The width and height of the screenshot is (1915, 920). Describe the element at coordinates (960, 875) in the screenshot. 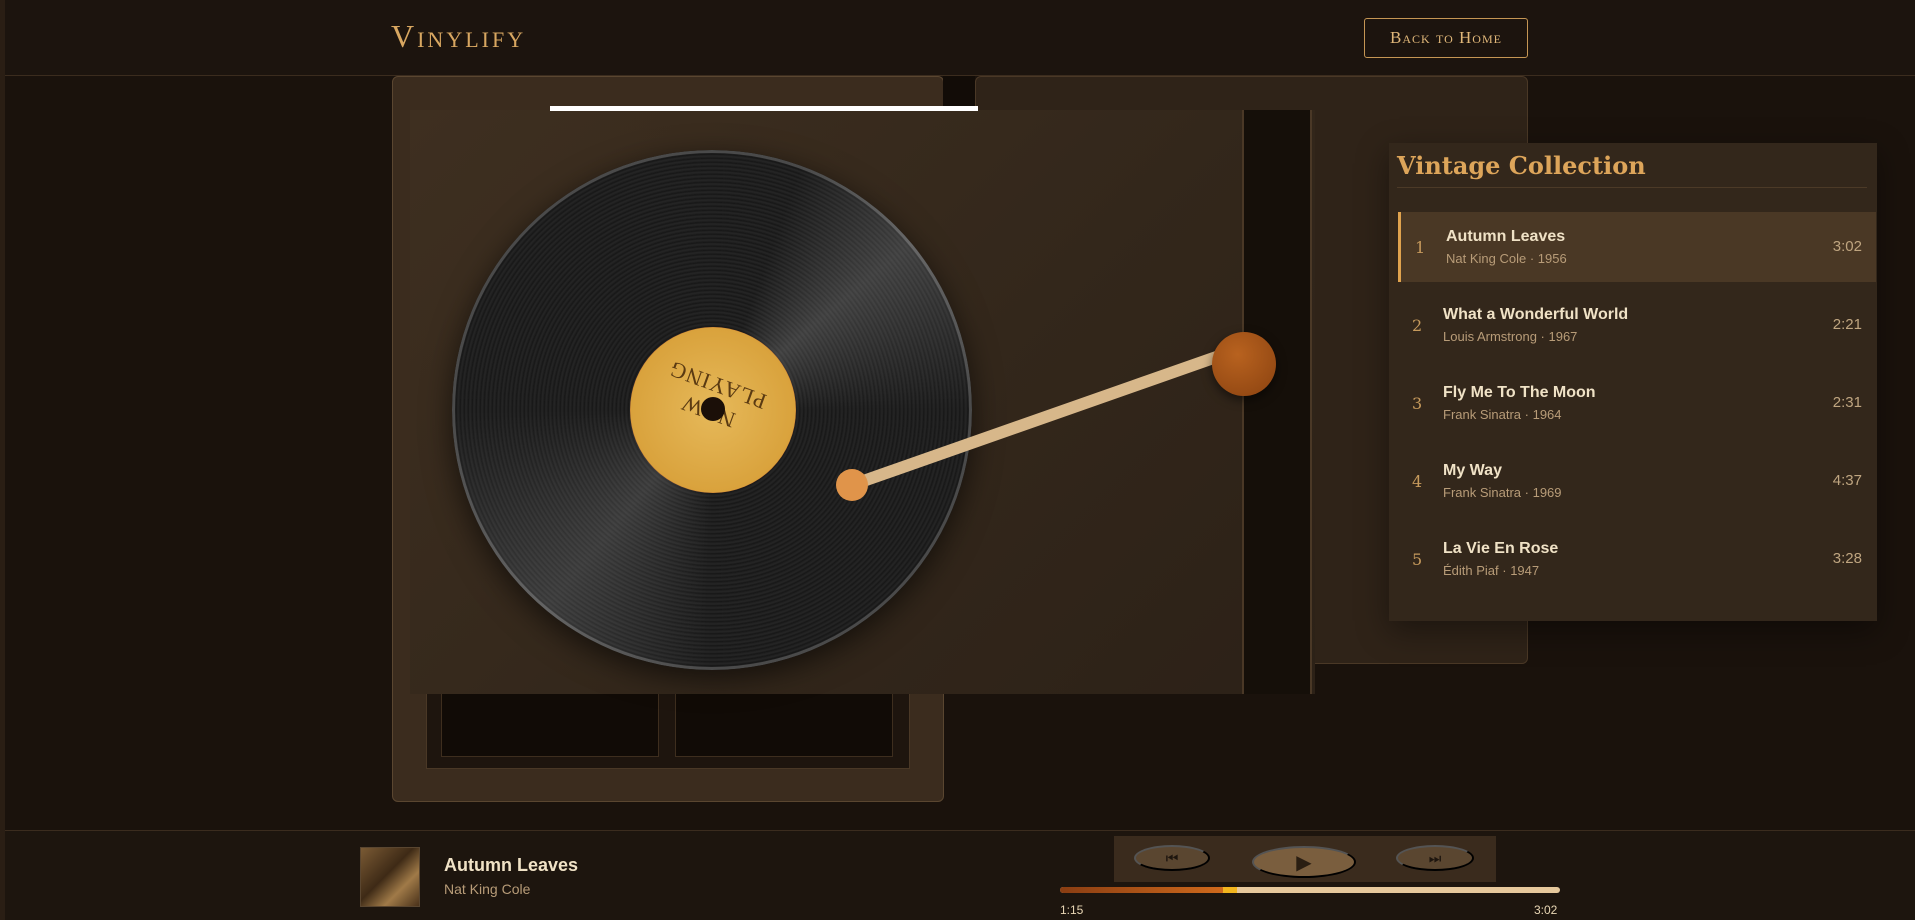

I see `now-playing-bar` at that location.